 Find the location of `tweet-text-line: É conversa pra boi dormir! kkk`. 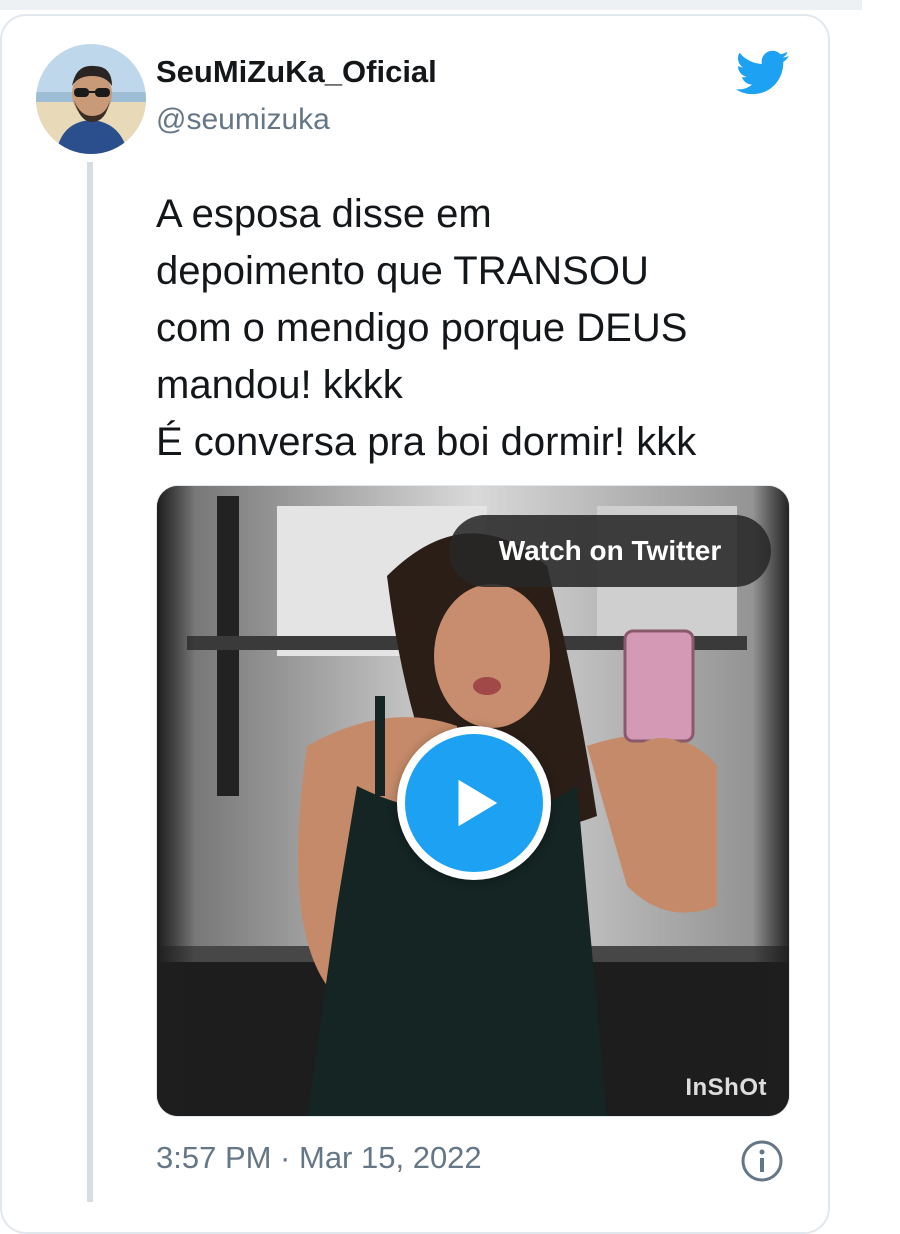

tweet-text-line: É conversa pra boi dormir! kkk is located at coordinates (426, 442).